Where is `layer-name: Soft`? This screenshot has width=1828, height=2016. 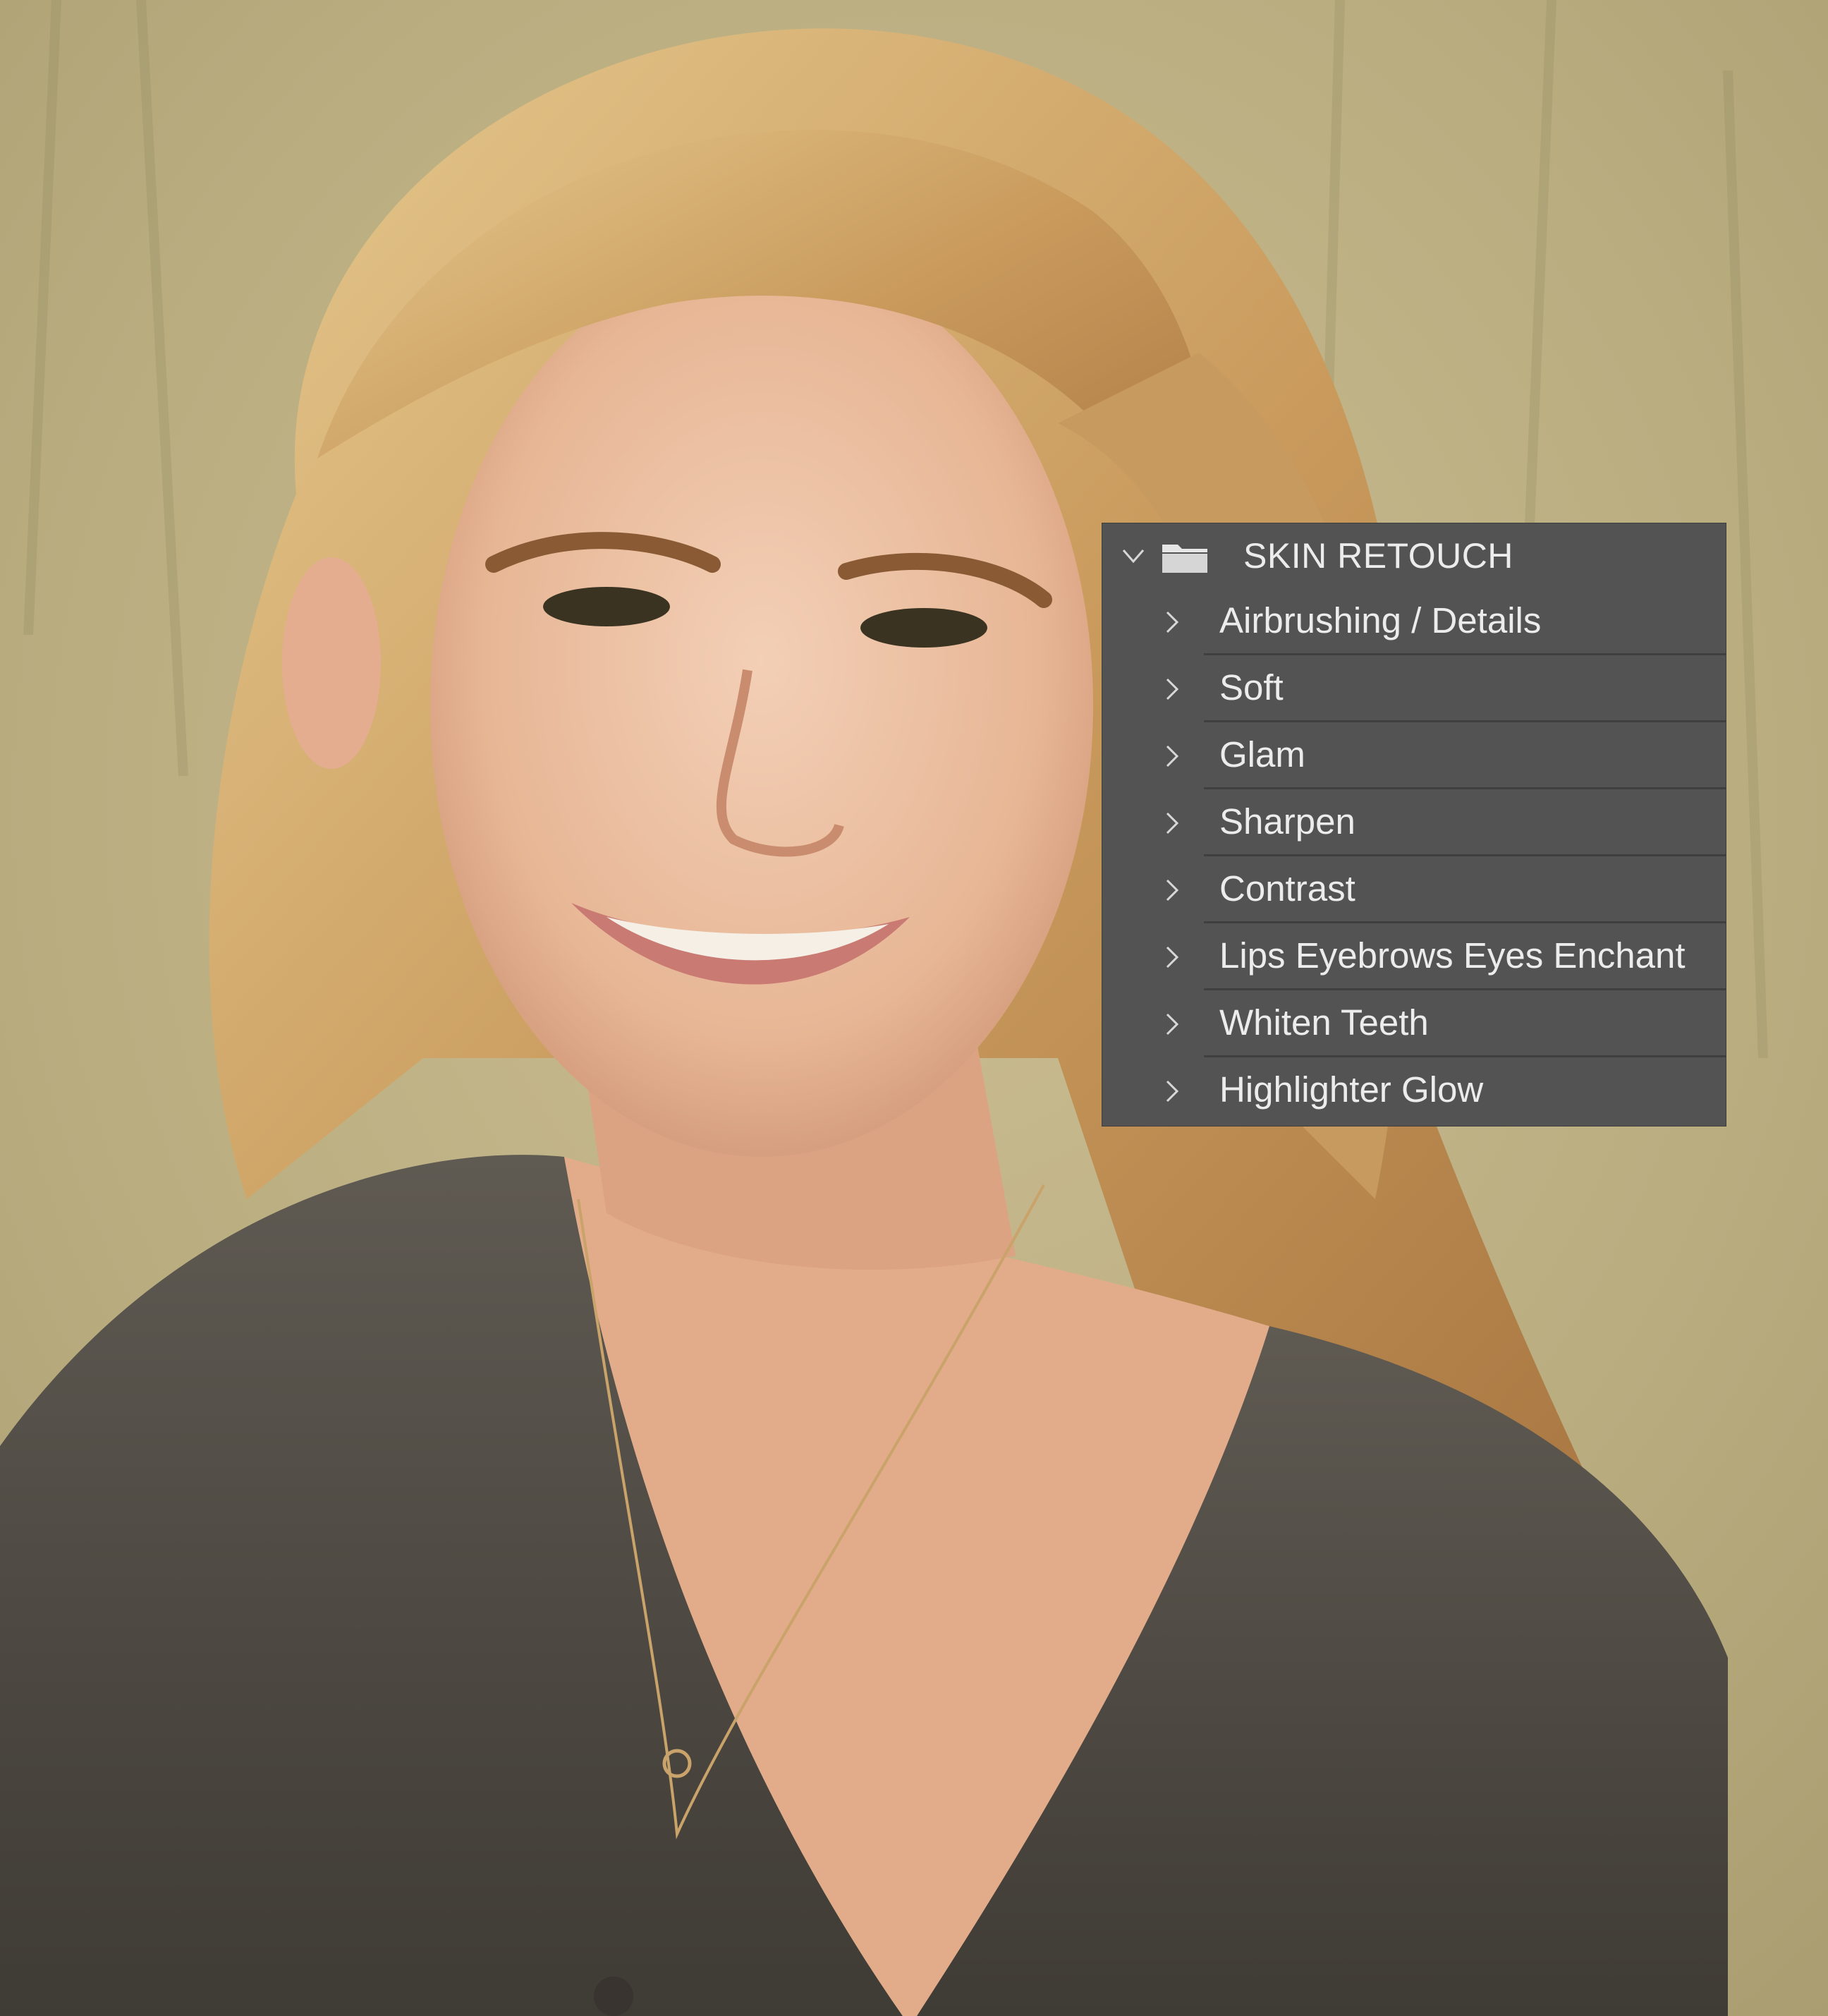 layer-name: Soft is located at coordinates (1251, 687).